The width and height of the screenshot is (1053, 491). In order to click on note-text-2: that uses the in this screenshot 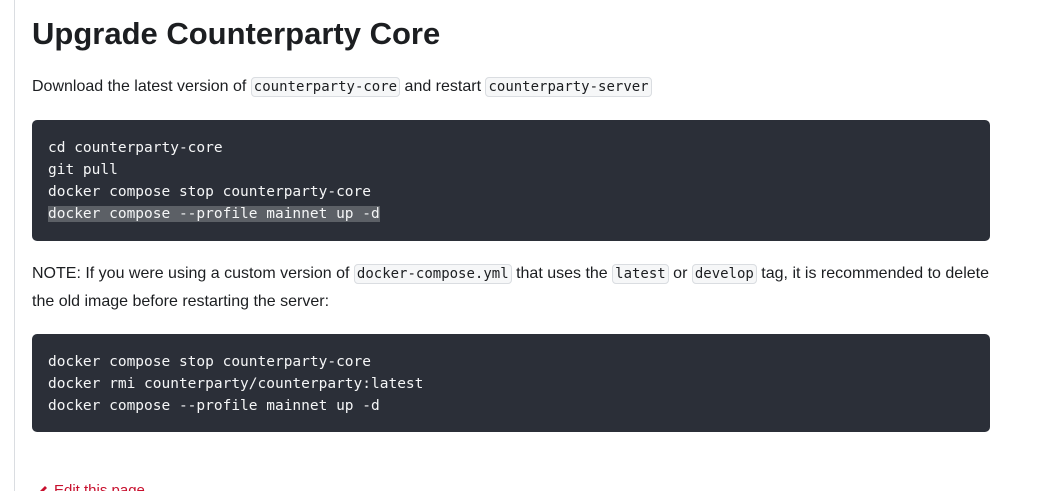, I will do `click(562, 273)`.